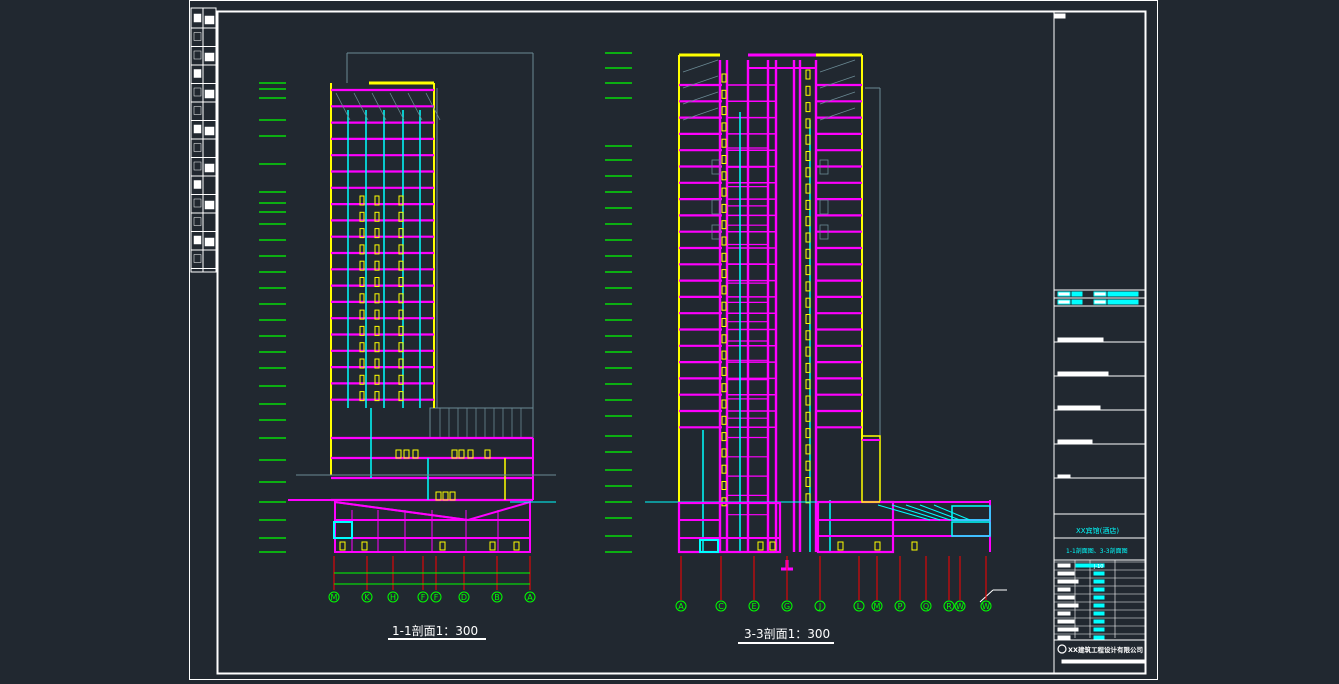 This screenshot has width=1339, height=684. I want to click on section-3-3-title: 3-3剖面1：300, so click(787, 634).